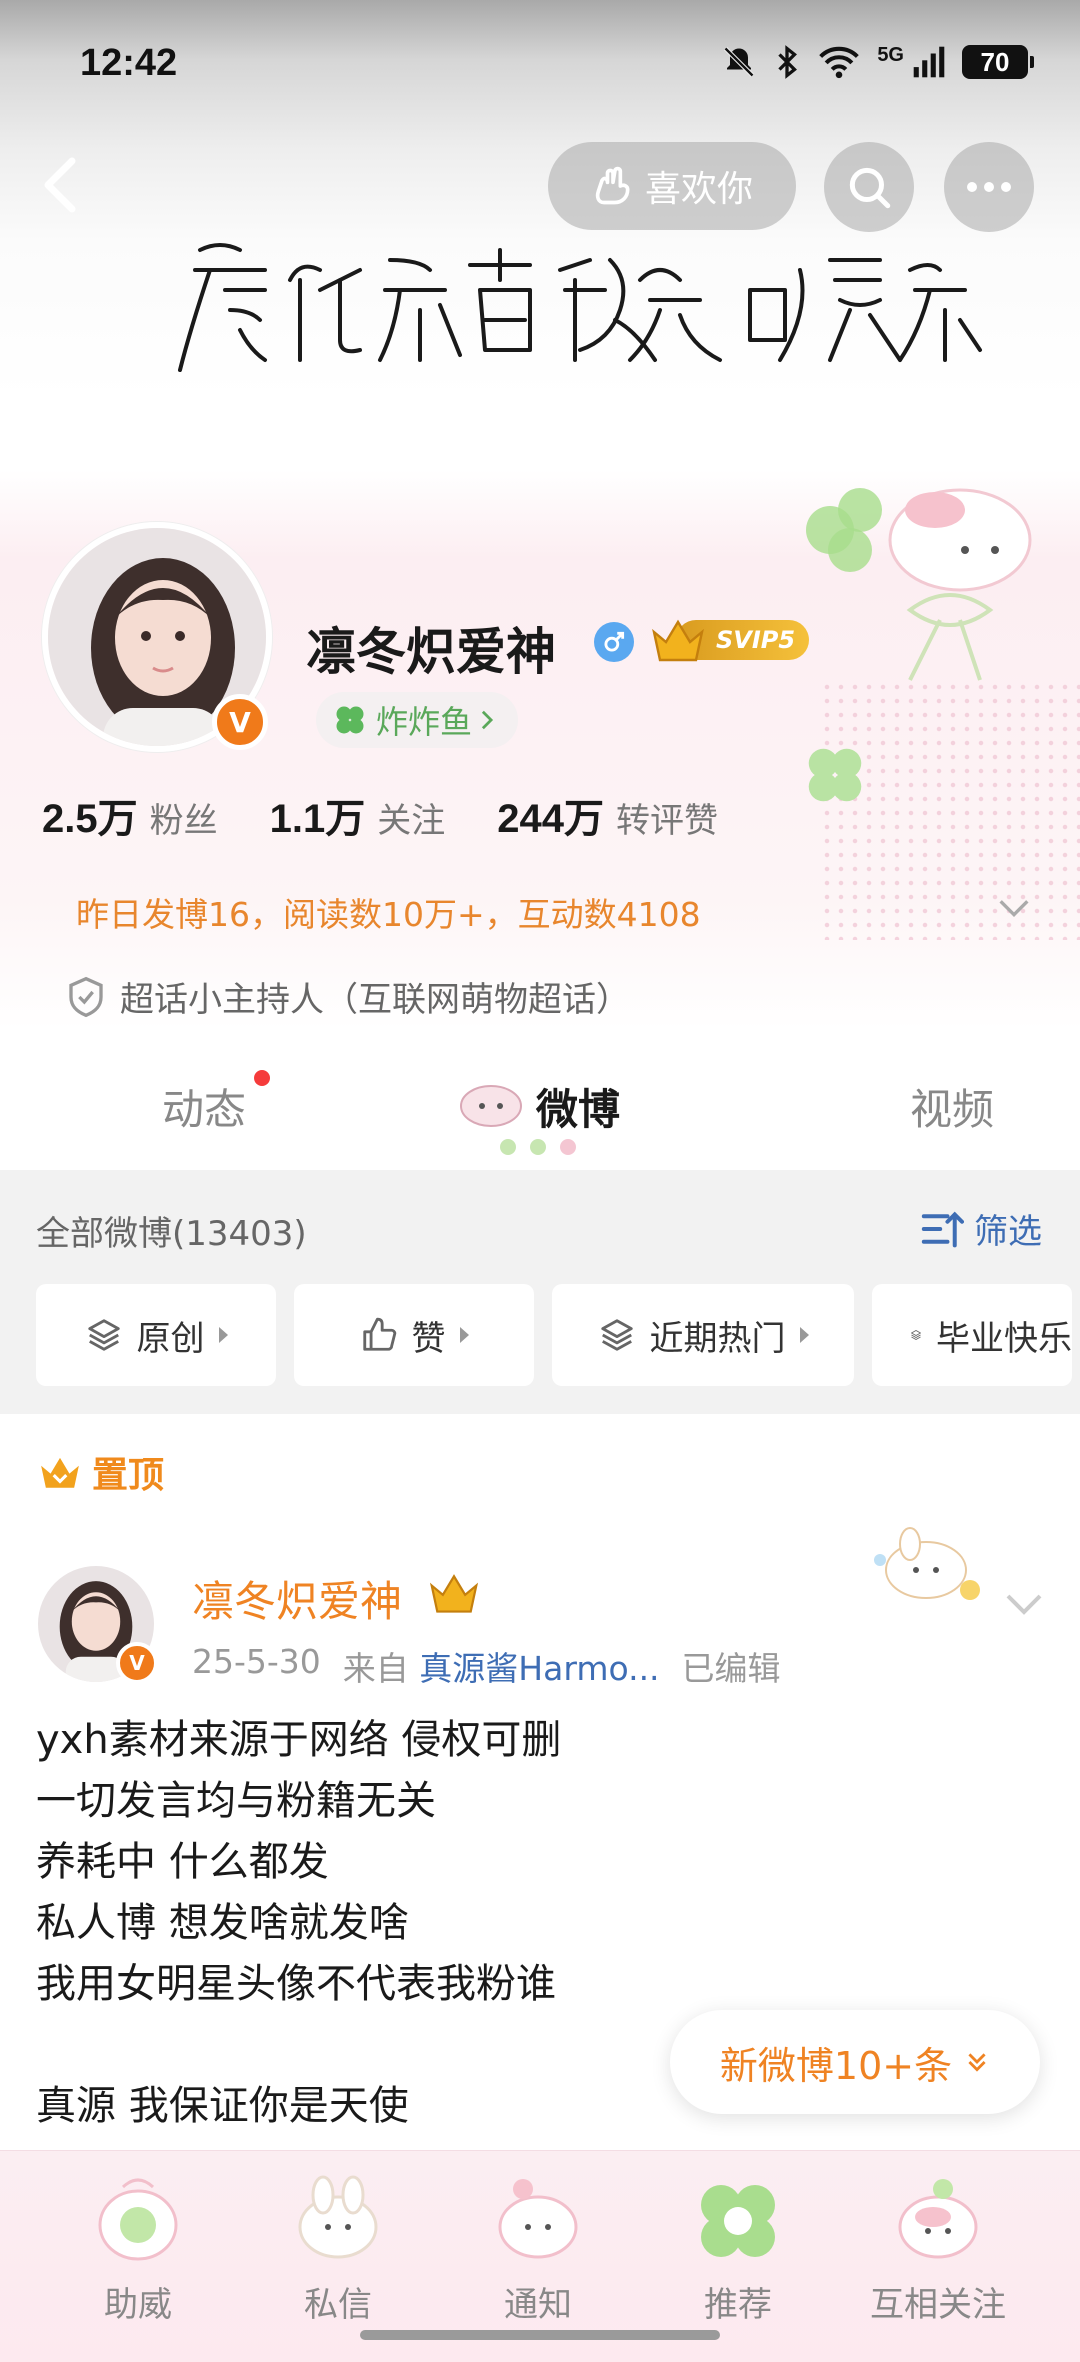  Describe the element at coordinates (942, 1229) in the screenshot. I see `filter-icon` at that location.